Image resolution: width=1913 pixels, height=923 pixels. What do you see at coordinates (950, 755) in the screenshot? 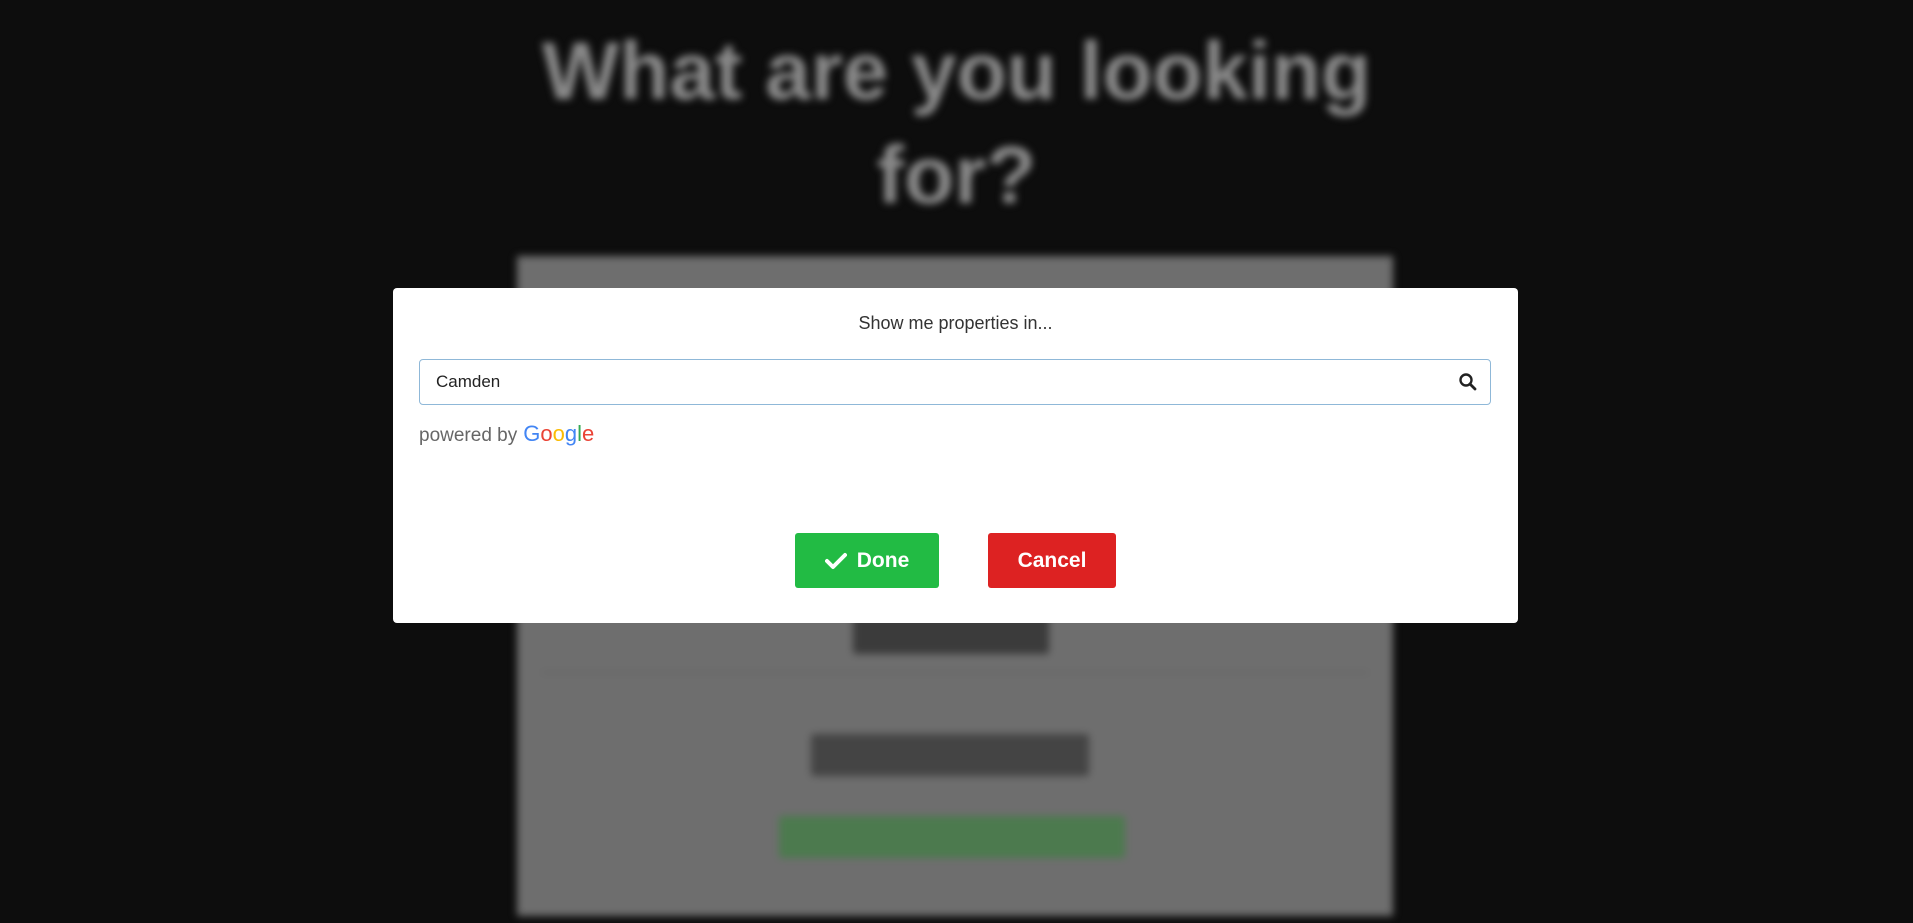
I see `background-button` at bounding box center [950, 755].